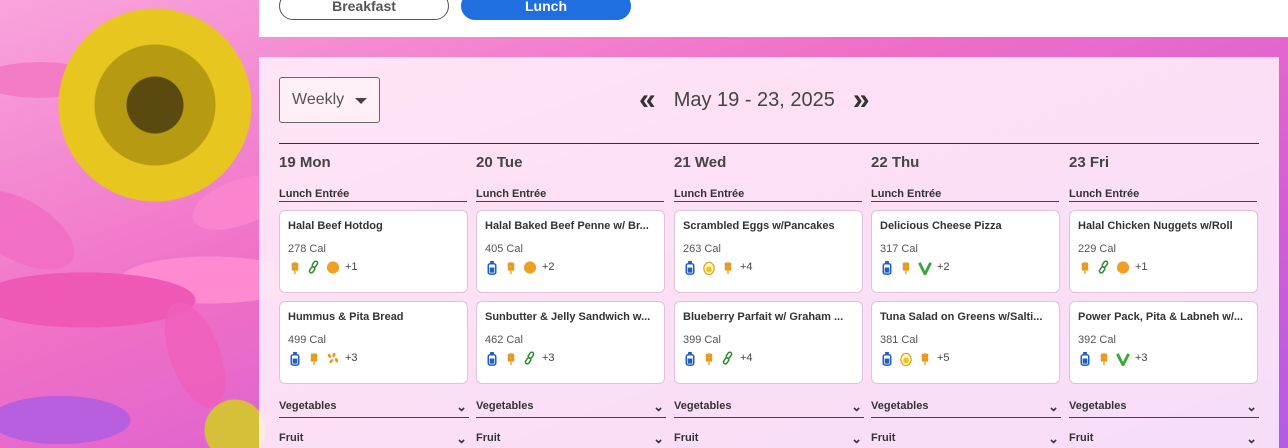 Image resolution: width=1288 pixels, height=448 pixels. What do you see at coordinates (1141, 267) in the screenshot?
I see `more-allergens-count: +1` at bounding box center [1141, 267].